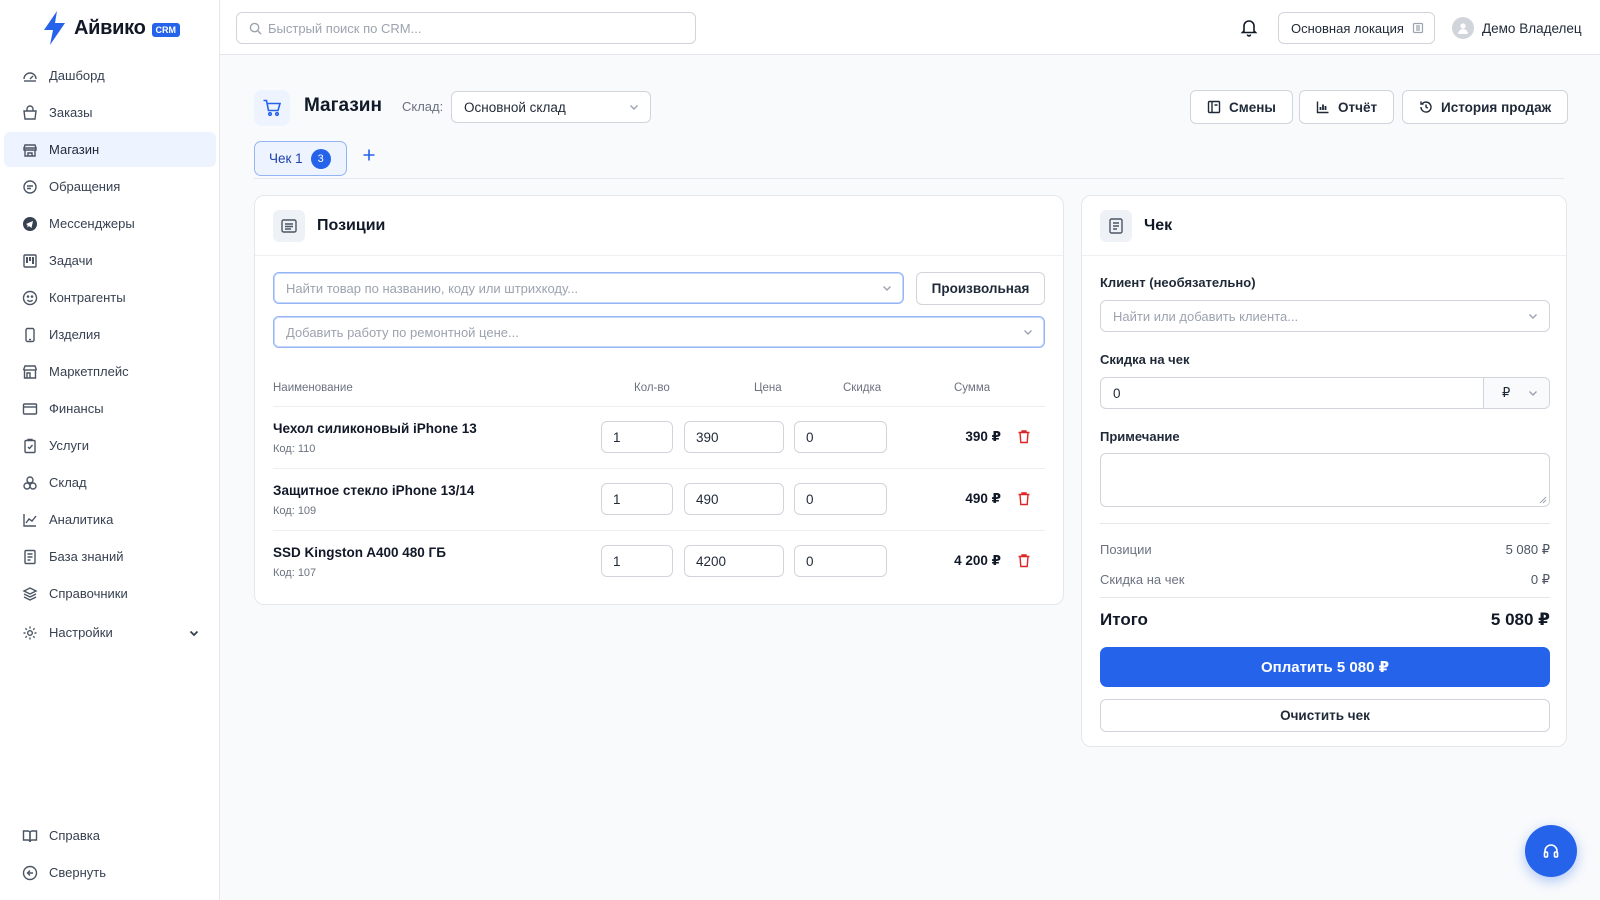  I want to click on col-sum: Сумма, so click(972, 388).